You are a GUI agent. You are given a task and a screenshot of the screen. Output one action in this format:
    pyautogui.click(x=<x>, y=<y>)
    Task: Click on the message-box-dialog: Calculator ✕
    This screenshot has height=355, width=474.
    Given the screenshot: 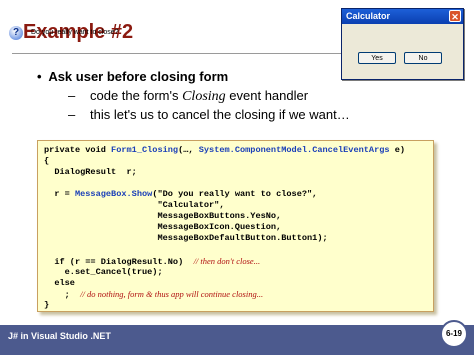 What is the action you would take?
    pyautogui.click(x=402, y=44)
    